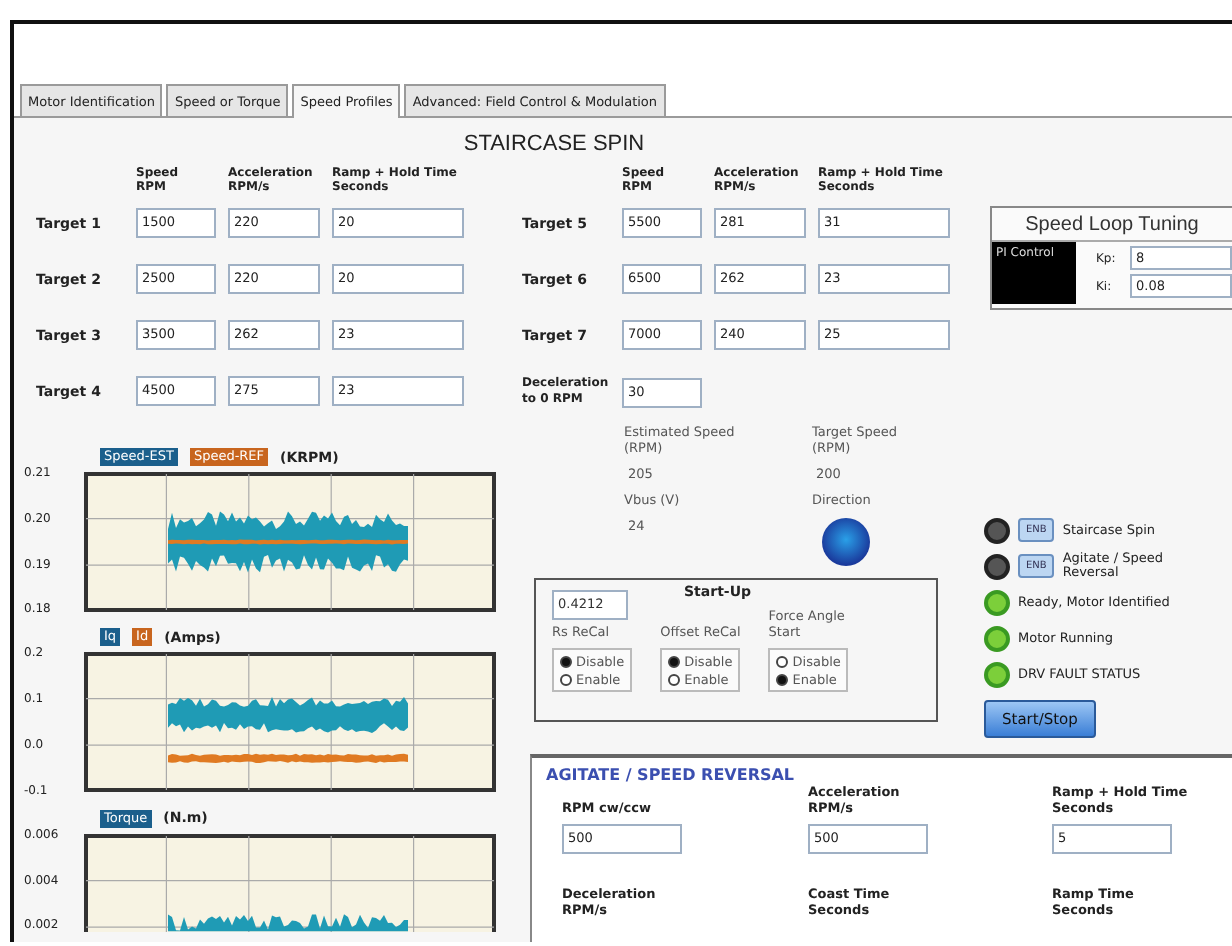 The width and height of the screenshot is (1232, 946). What do you see at coordinates (846, 542) in the screenshot?
I see `direction-indicator` at bounding box center [846, 542].